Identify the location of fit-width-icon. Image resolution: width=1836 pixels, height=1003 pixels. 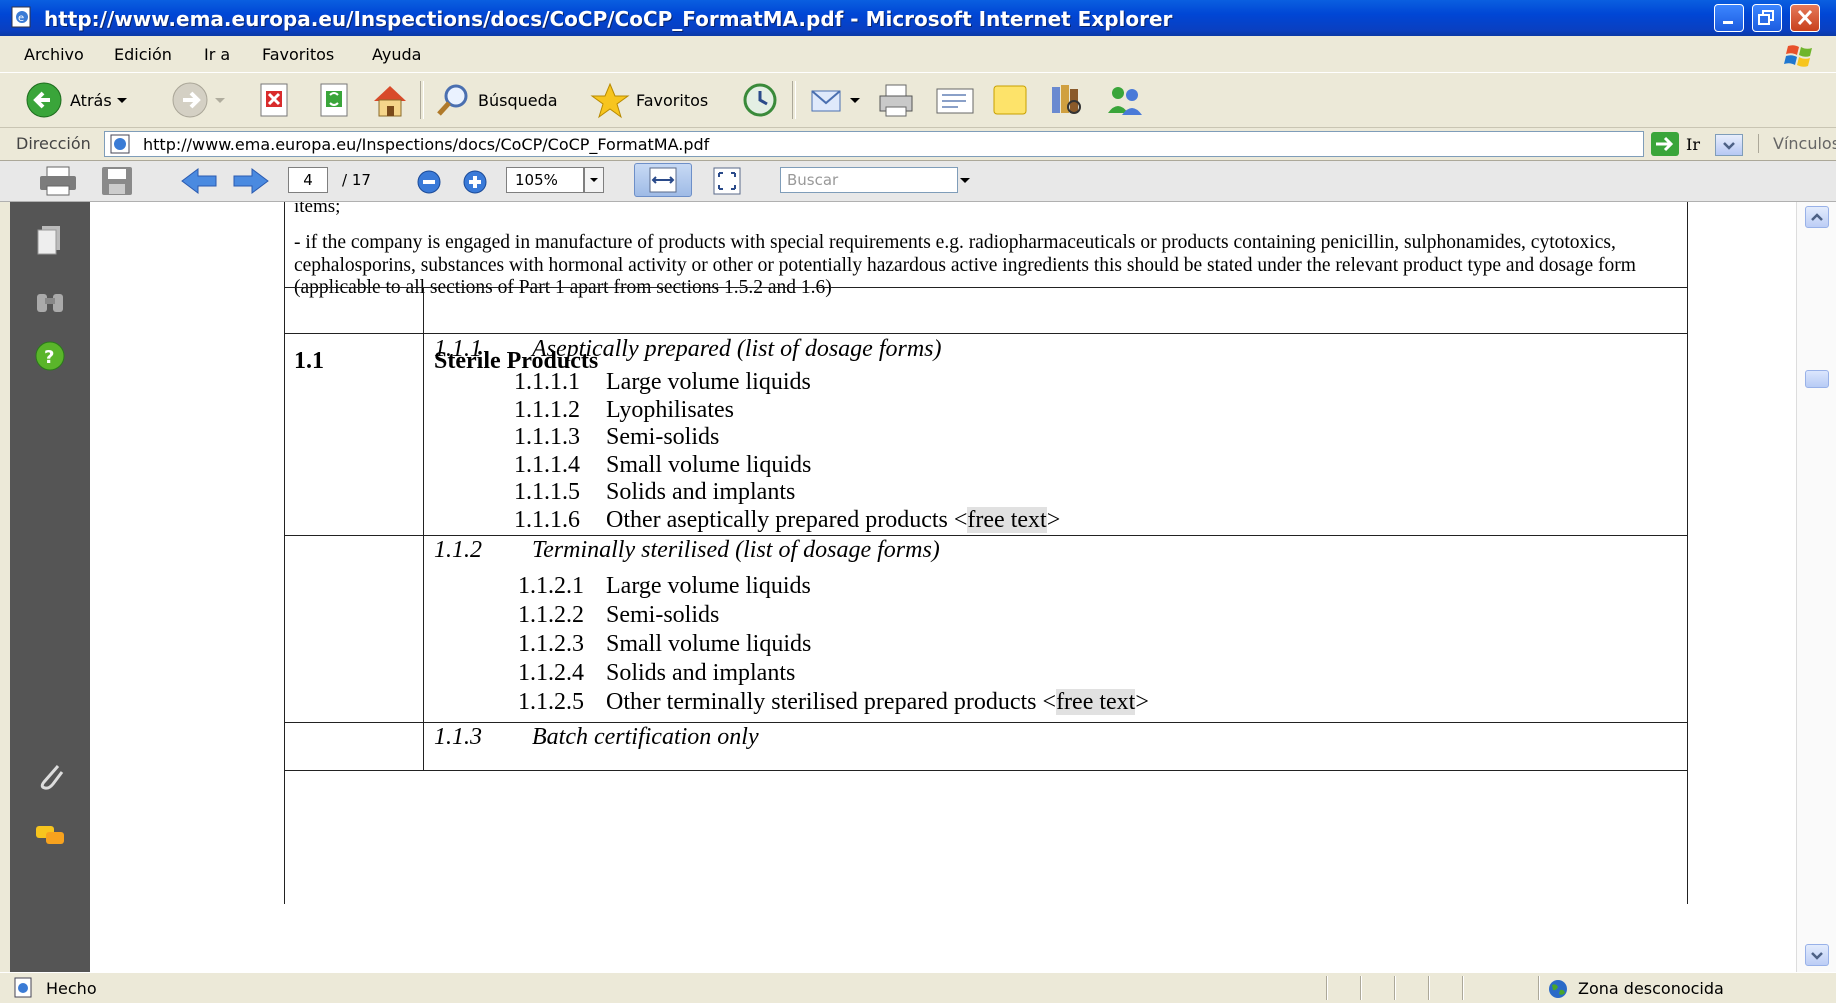
(663, 180).